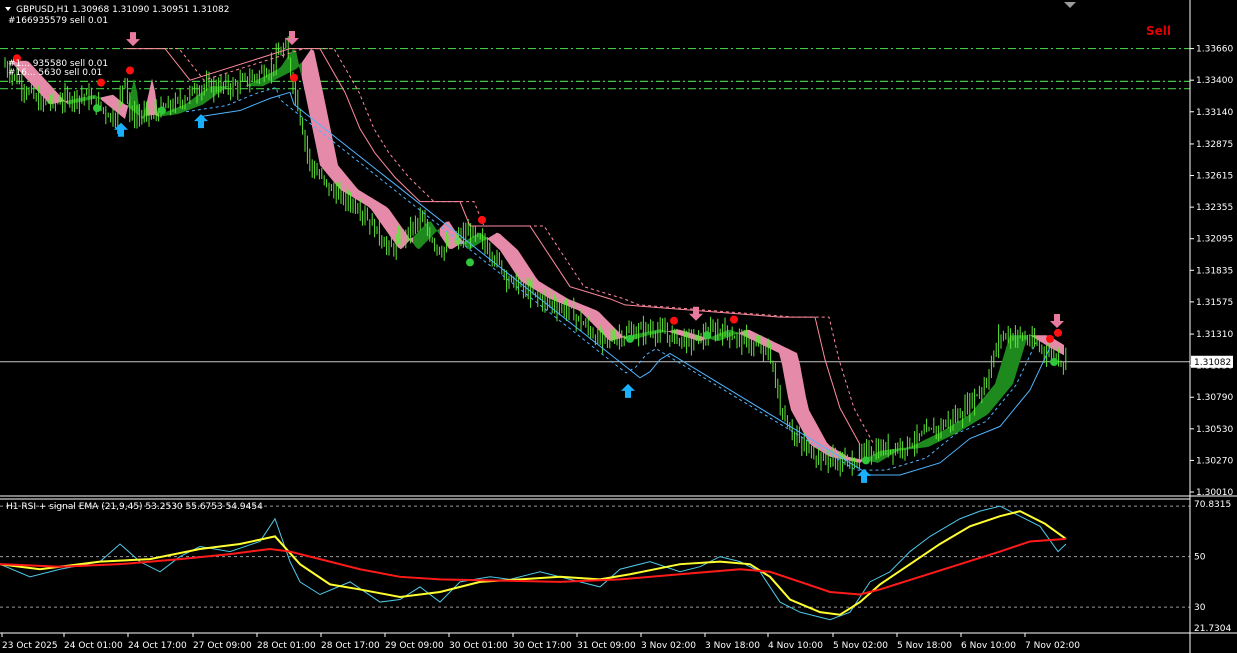 This screenshot has height=653, width=1237. Describe the element at coordinates (55, 73) in the screenshot. I see `order-label-3: #16... 5630 sell 0.01` at that location.